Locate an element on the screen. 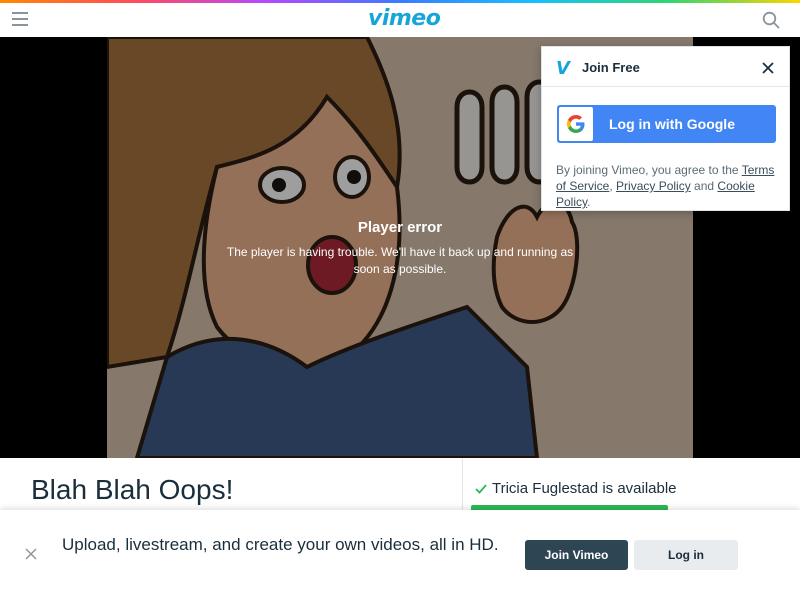  search-icon is located at coordinates (771, 20).